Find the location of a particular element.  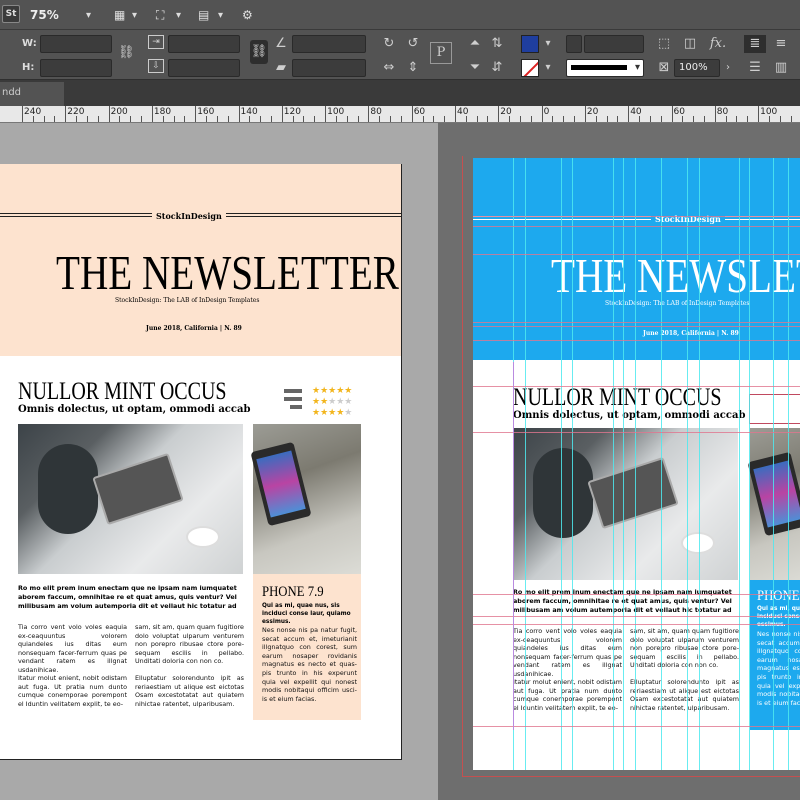

flip-vertical-icon: ⇕ is located at coordinates (413, 68).